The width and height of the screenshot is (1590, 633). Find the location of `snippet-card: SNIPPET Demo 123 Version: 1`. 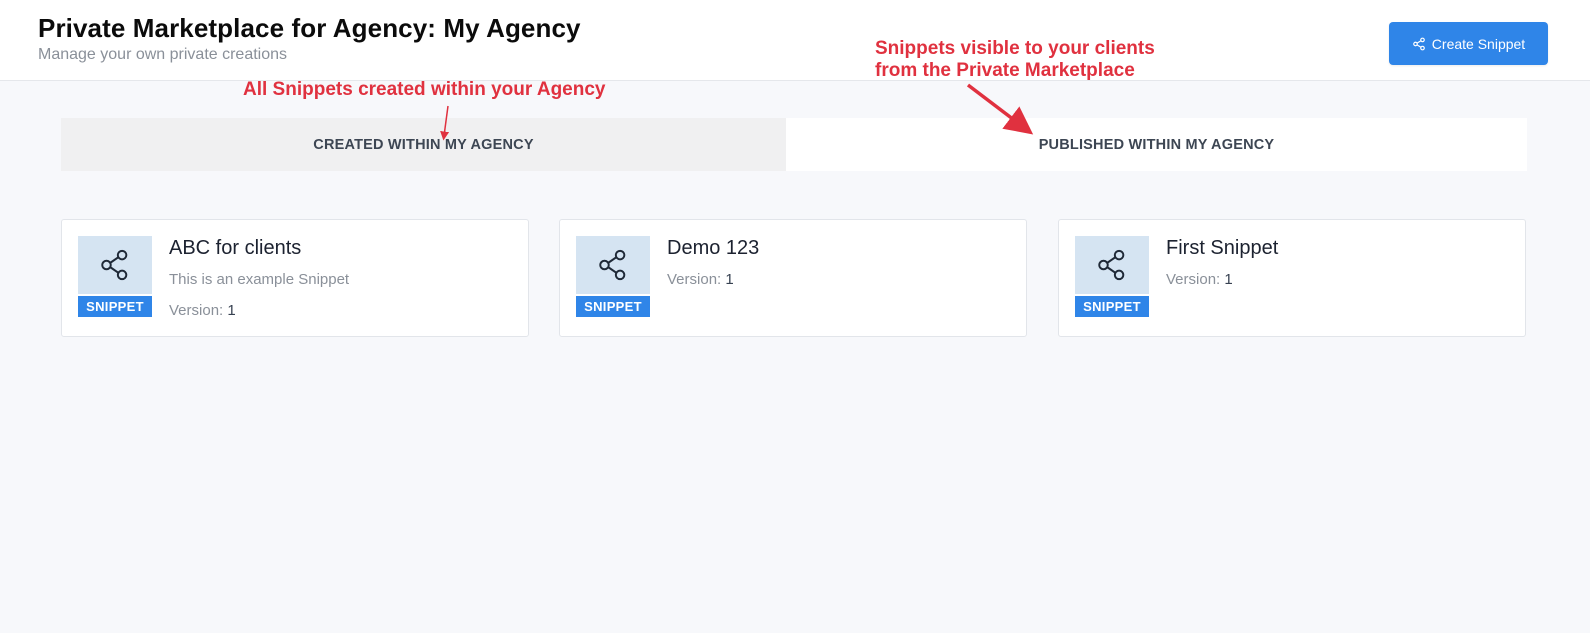

snippet-card: SNIPPET Demo 123 Version: 1 is located at coordinates (793, 278).